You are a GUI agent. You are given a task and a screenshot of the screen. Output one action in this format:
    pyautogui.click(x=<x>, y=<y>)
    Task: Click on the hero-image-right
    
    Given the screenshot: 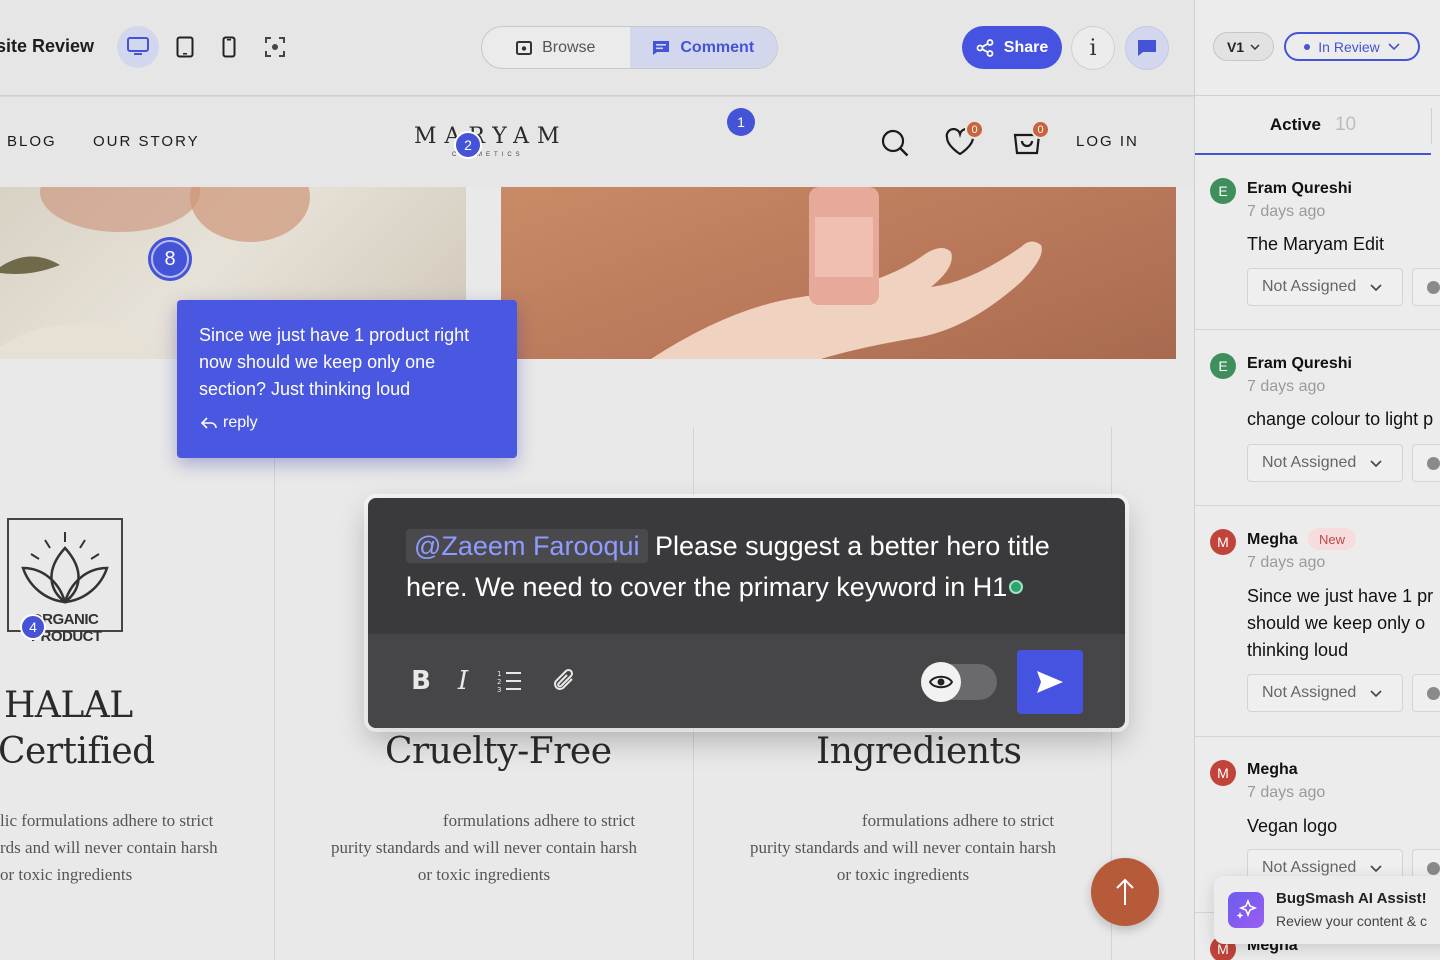 What is the action you would take?
    pyautogui.click(x=838, y=273)
    